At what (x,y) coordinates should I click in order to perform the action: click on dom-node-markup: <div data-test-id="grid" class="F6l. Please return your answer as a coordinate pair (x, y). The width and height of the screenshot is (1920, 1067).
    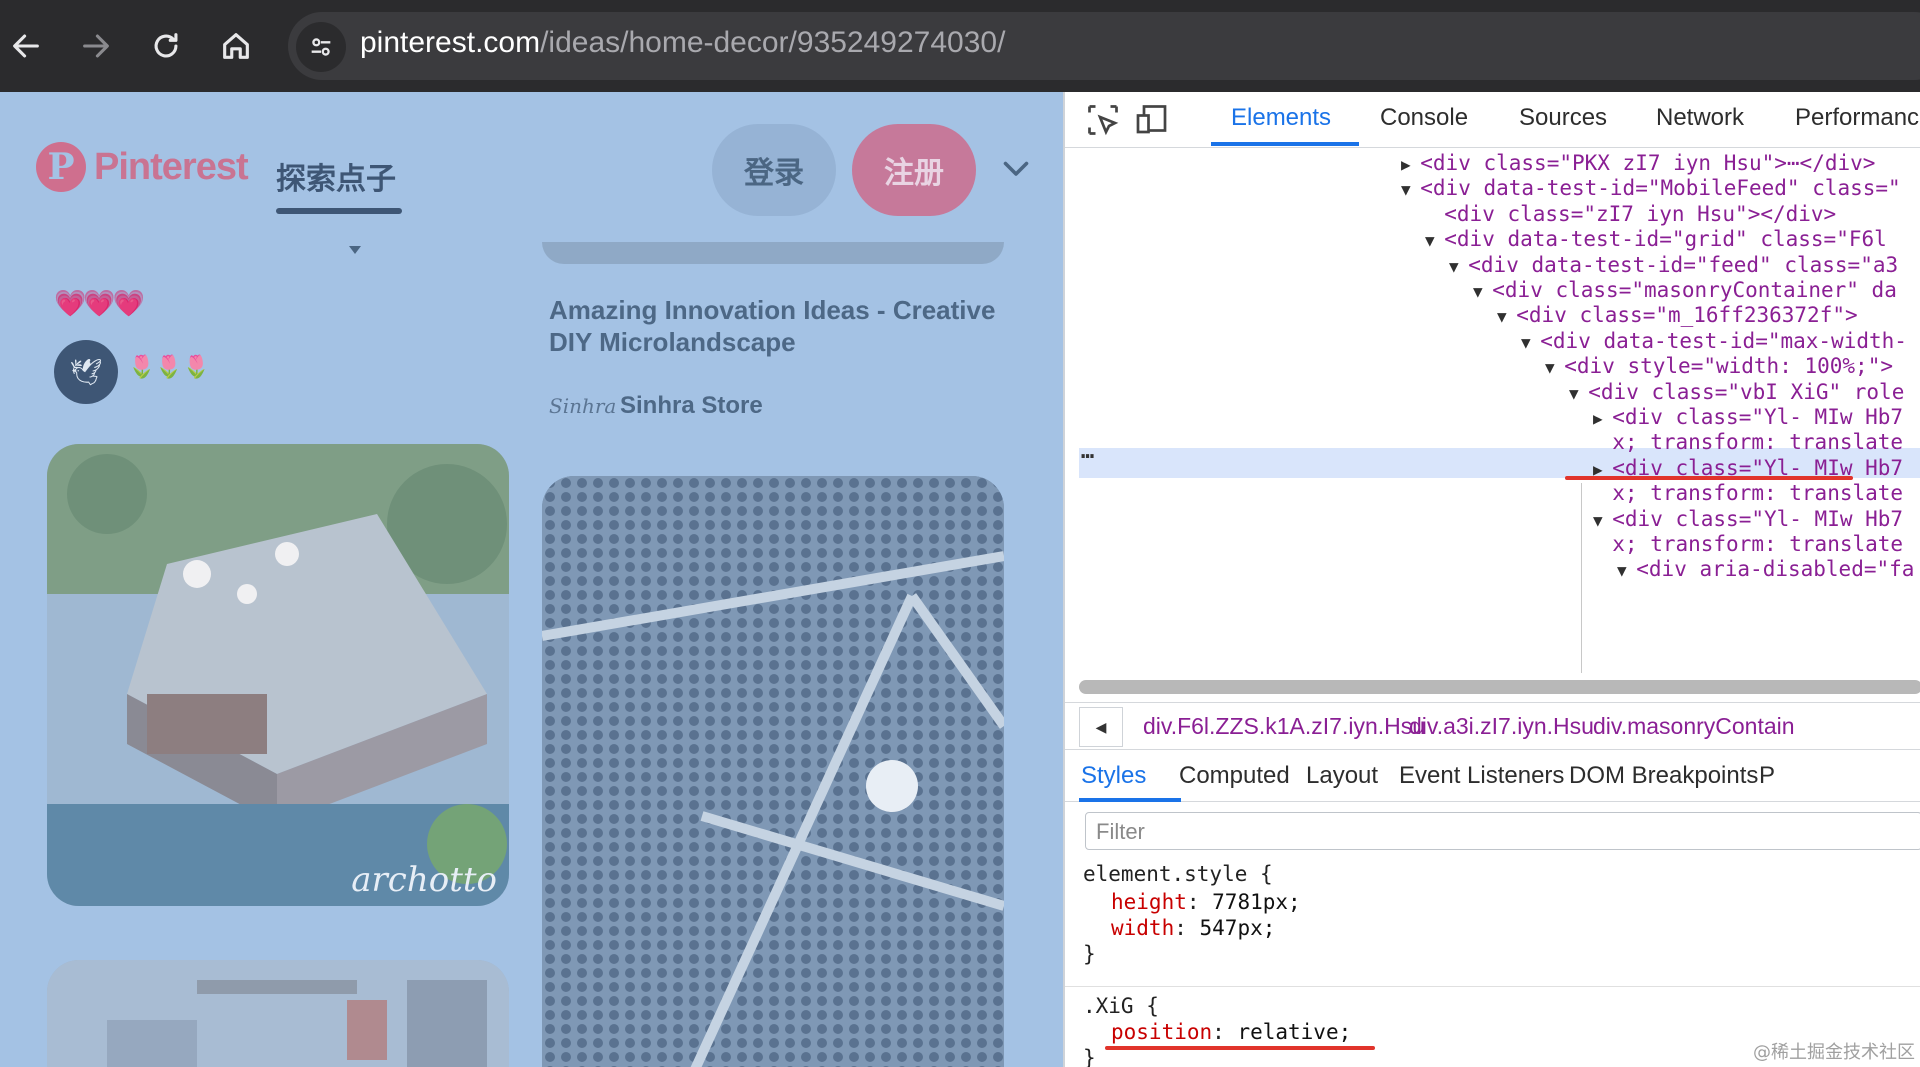
    Looking at the image, I should click on (1665, 239).